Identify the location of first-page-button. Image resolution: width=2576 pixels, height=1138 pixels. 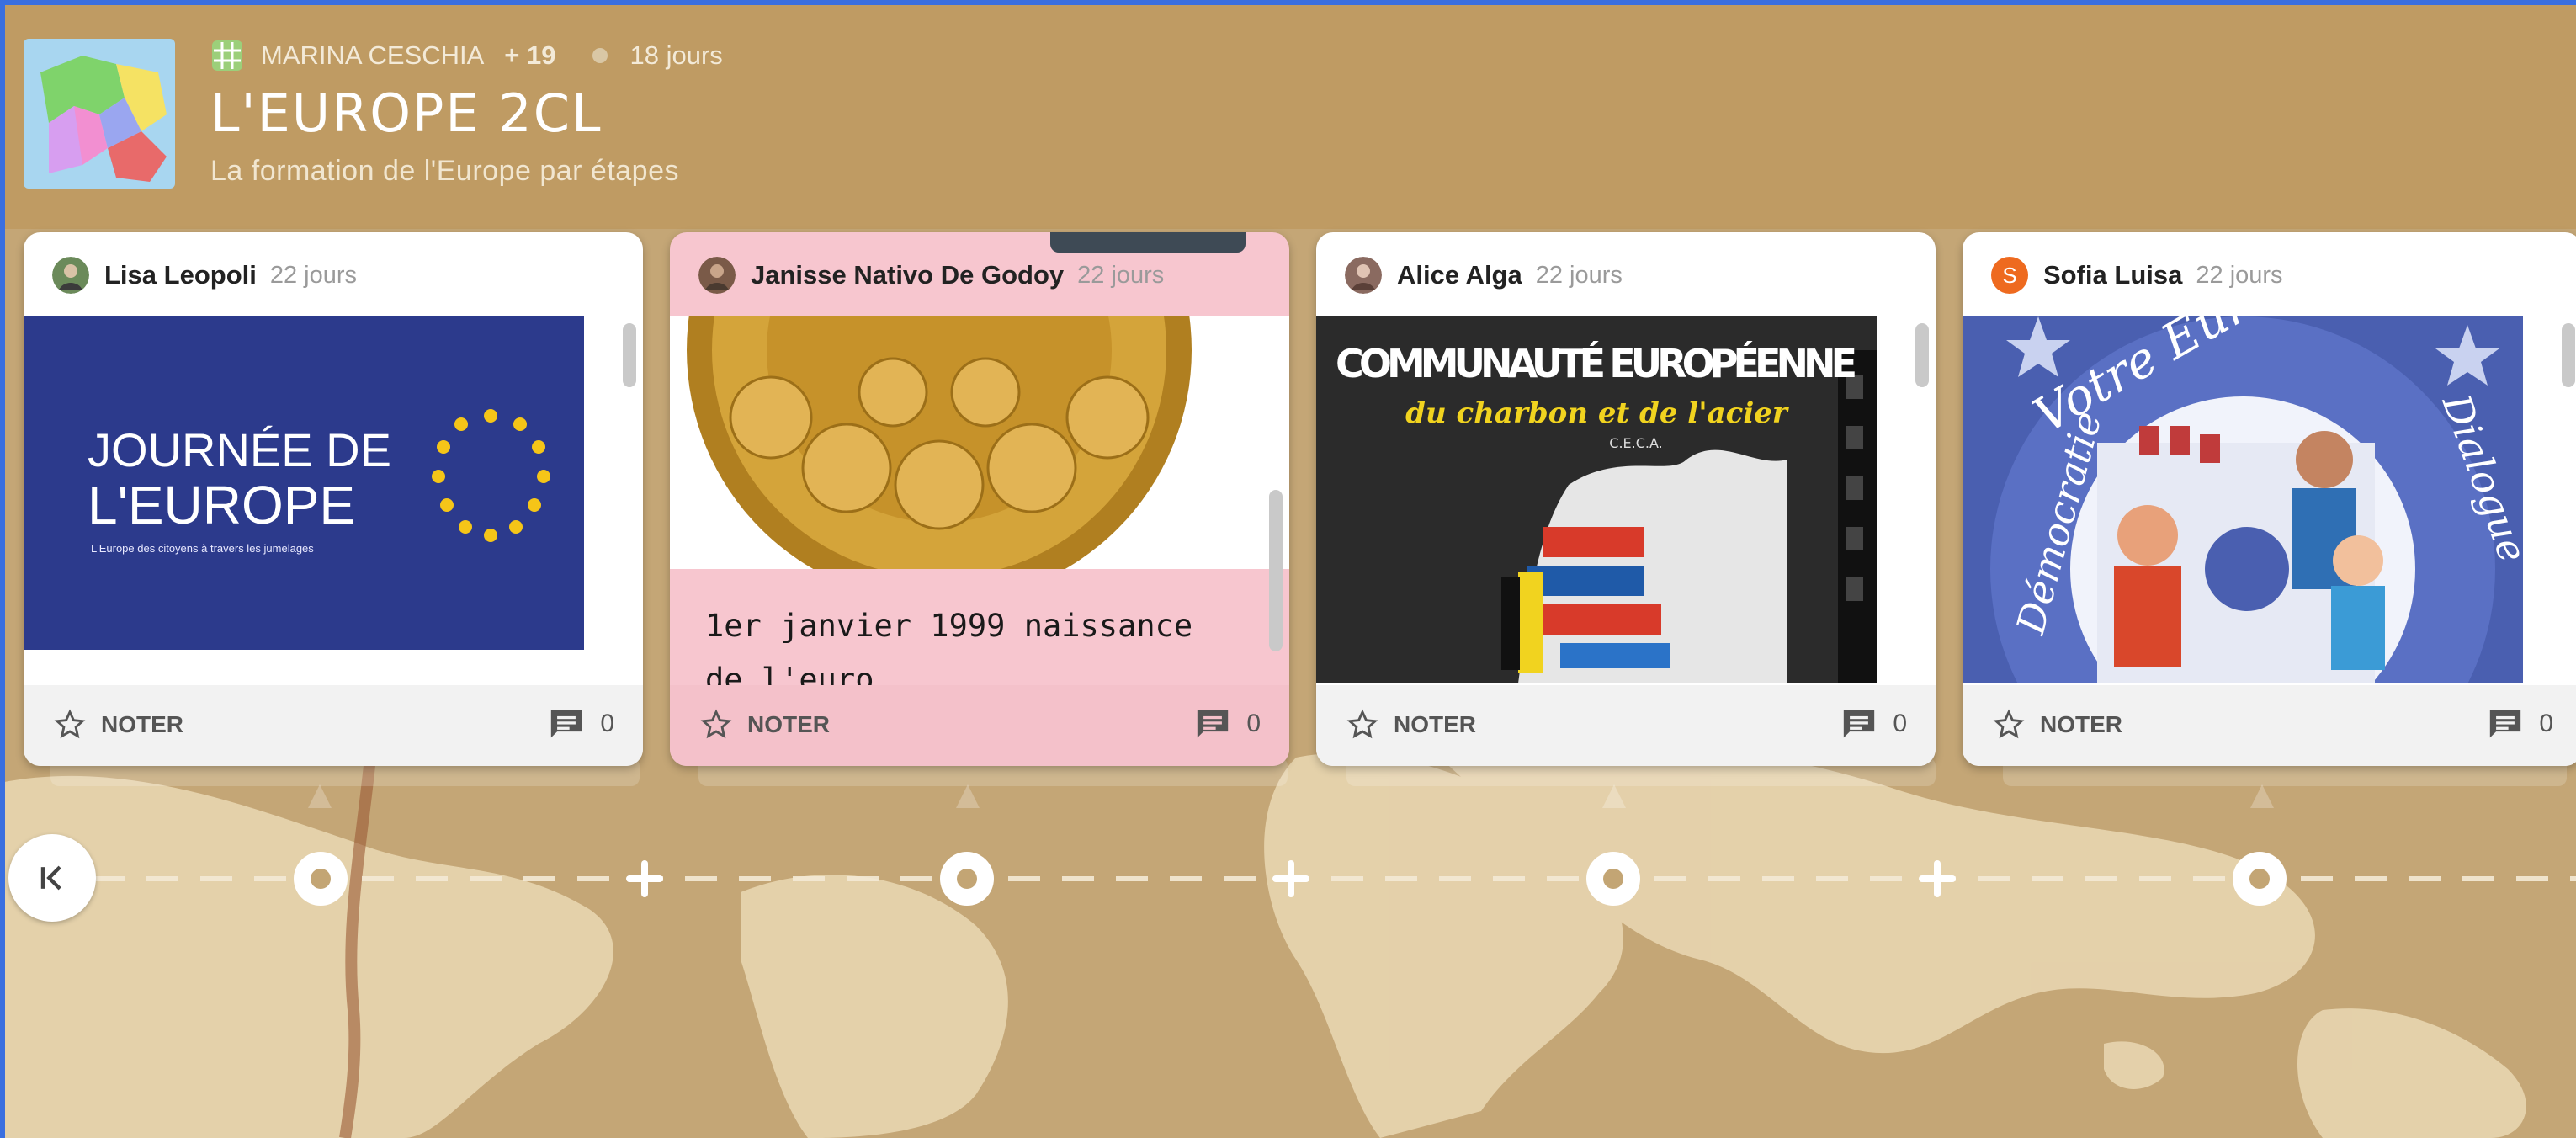
(52, 878).